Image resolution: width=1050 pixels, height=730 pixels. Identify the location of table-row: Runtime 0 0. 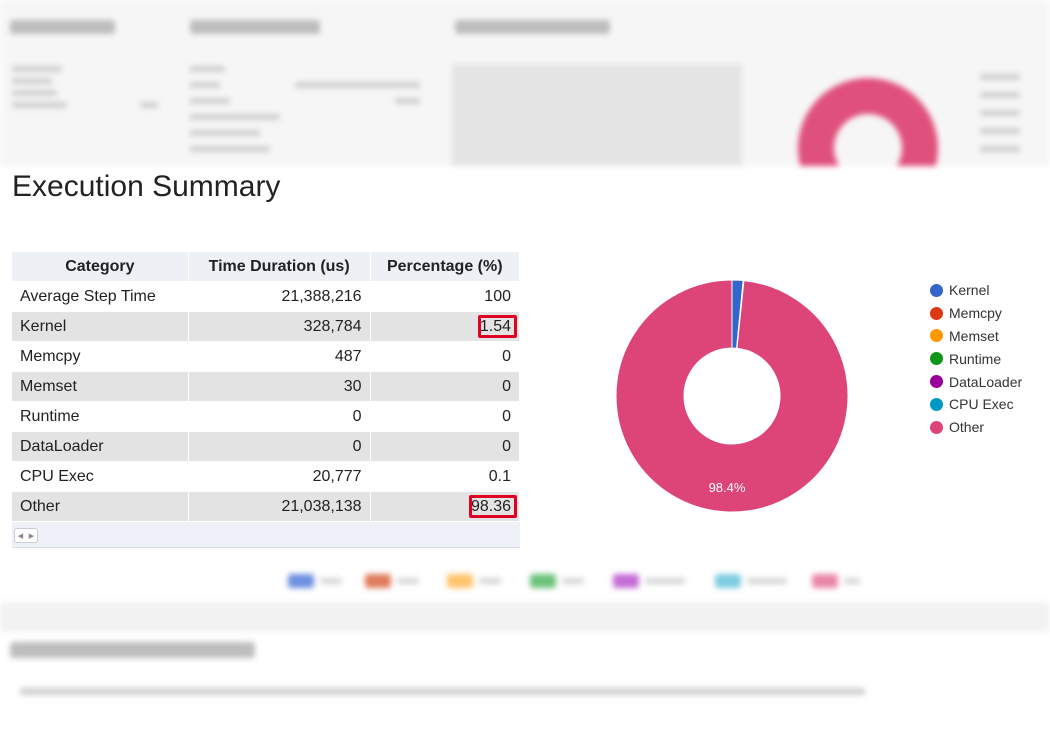
(266, 416).